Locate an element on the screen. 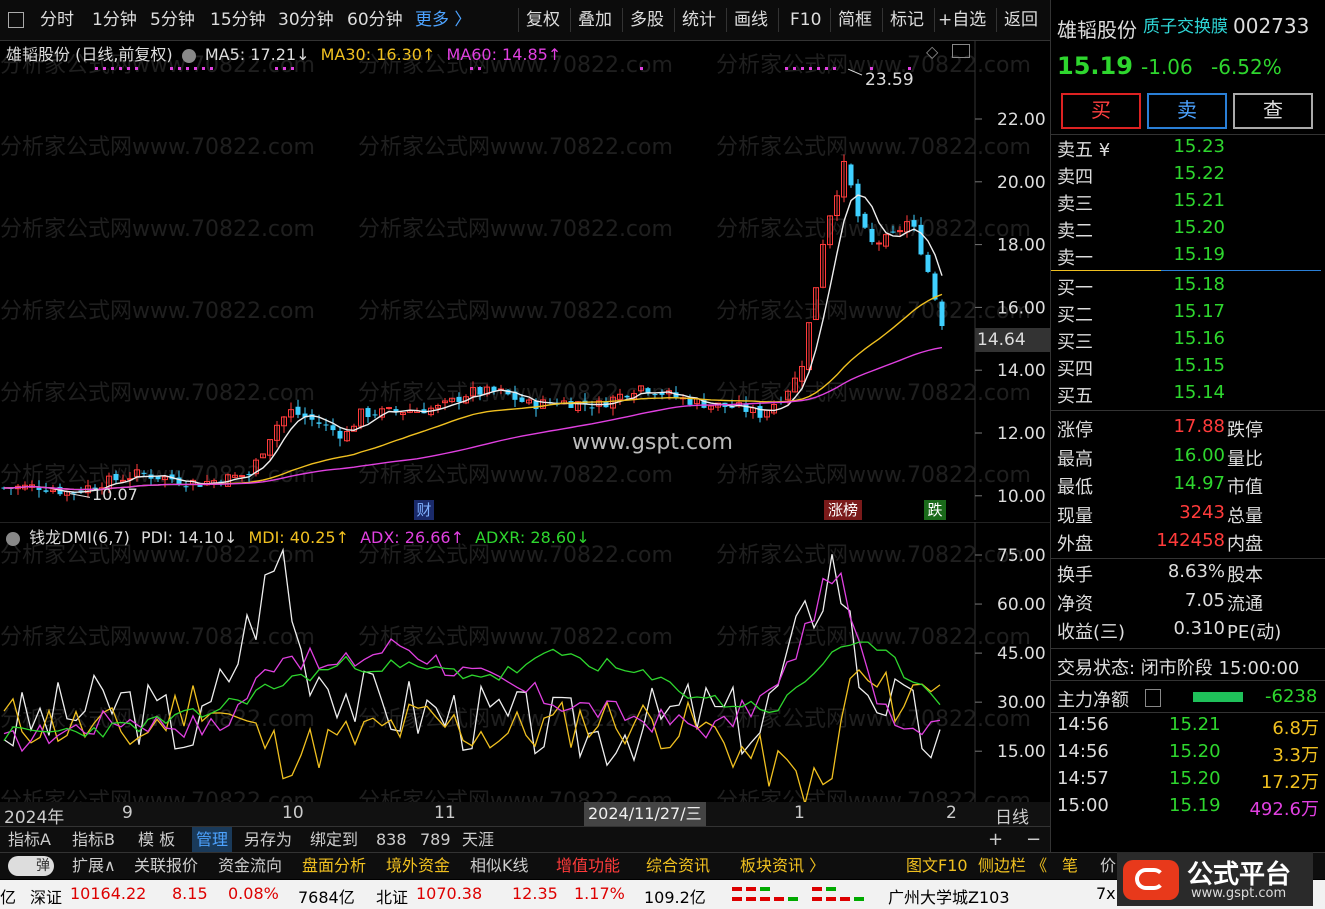 The height and width of the screenshot is (909, 1325). dmi-dropdown-icon is located at coordinates (13, 538).